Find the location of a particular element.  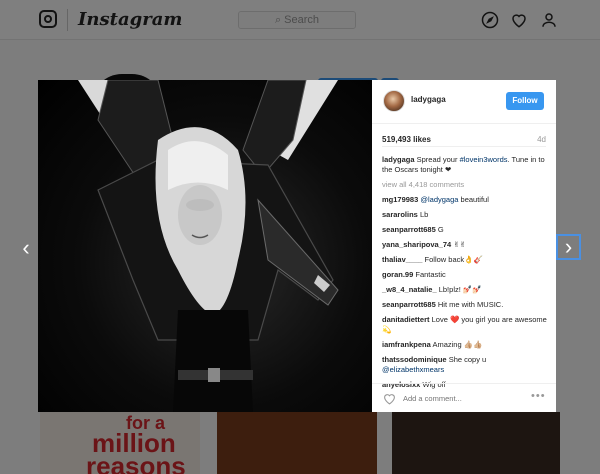

comment-item: goran.99 Fantastic is located at coordinates (414, 274).